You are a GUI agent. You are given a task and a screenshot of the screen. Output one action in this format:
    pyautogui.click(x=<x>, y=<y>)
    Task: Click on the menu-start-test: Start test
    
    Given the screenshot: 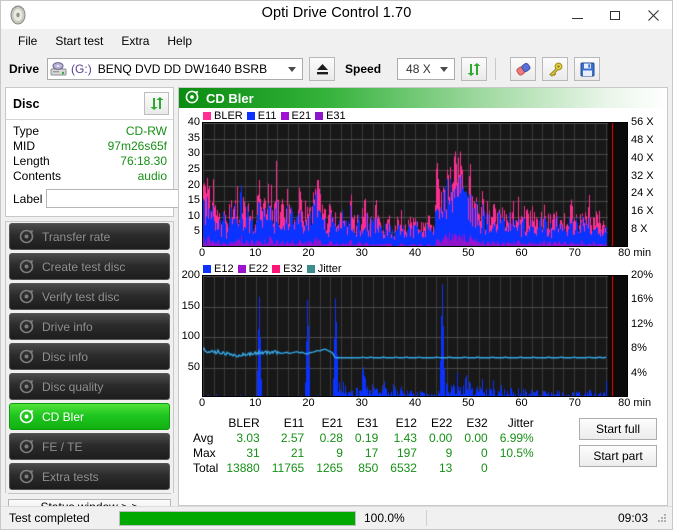 What is the action you would take?
    pyautogui.click(x=79, y=41)
    